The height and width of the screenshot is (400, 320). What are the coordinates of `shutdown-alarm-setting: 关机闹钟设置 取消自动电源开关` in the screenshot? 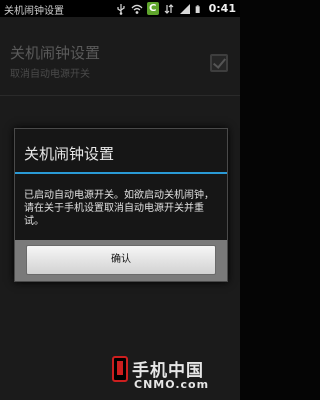 It's located at (120, 52).